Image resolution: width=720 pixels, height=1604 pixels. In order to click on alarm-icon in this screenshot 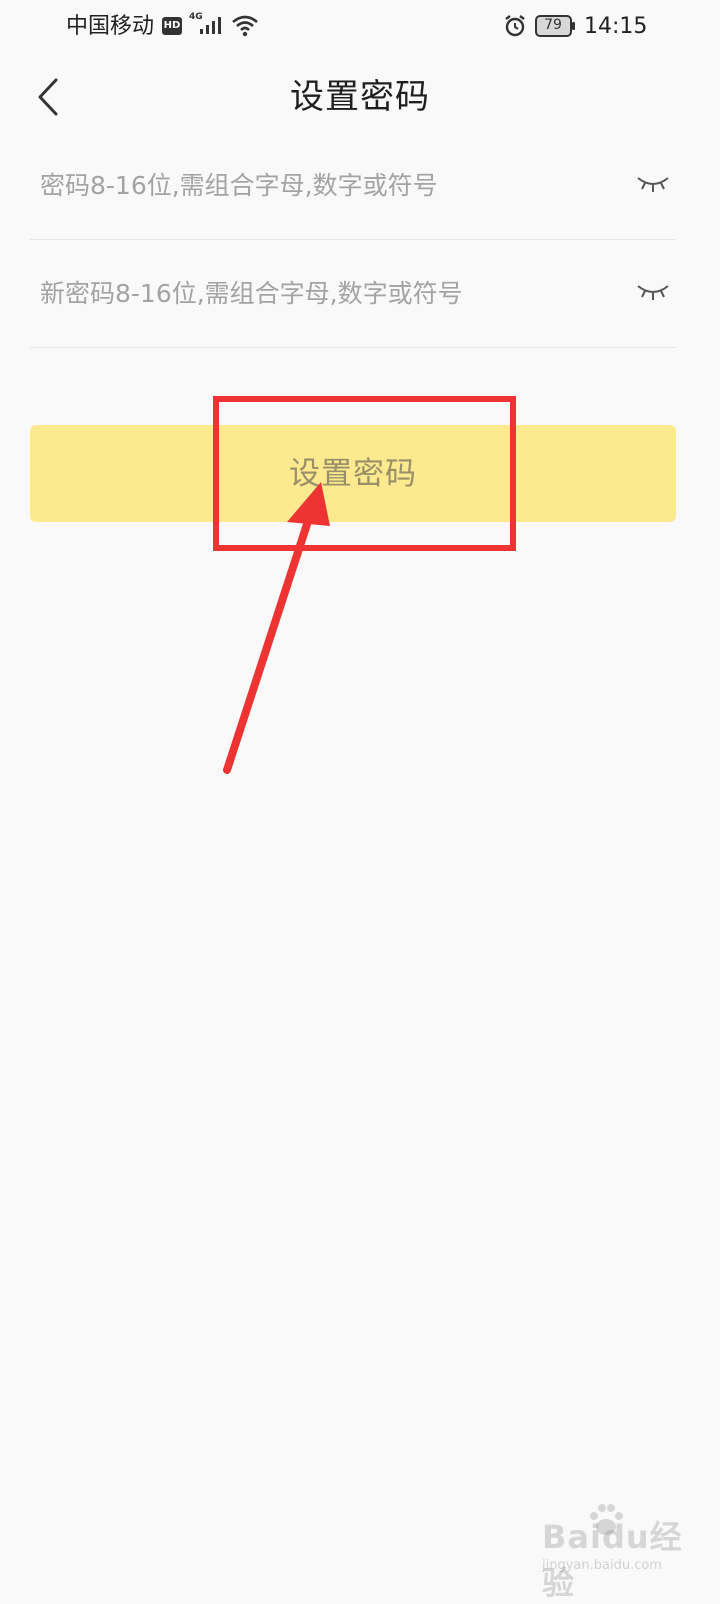, I will do `click(515, 26)`.